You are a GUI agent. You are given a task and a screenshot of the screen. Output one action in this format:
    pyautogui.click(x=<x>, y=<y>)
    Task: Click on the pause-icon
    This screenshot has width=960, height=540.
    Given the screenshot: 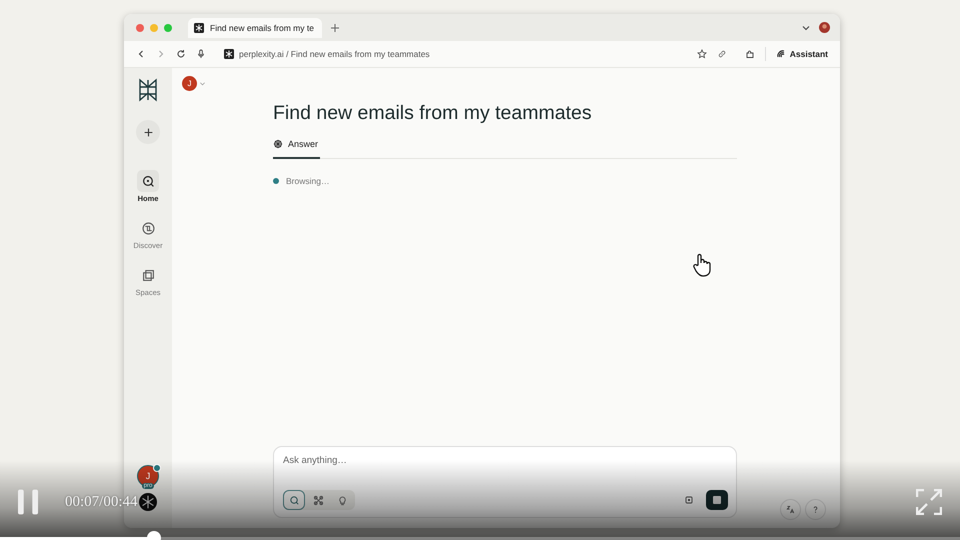 What is the action you would take?
    pyautogui.click(x=28, y=502)
    